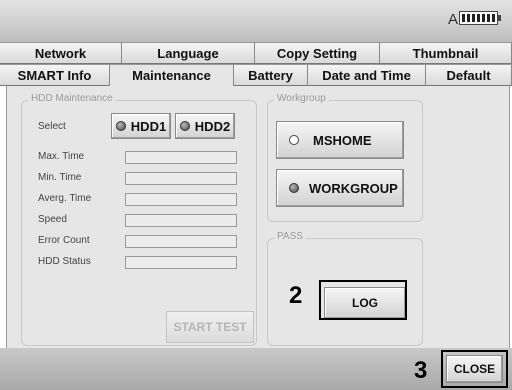 The image size is (512, 390). What do you see at coordinates (296, 295) in the screenshot?
I see `callout-number-log: 2` at bounding box center [296, 295].